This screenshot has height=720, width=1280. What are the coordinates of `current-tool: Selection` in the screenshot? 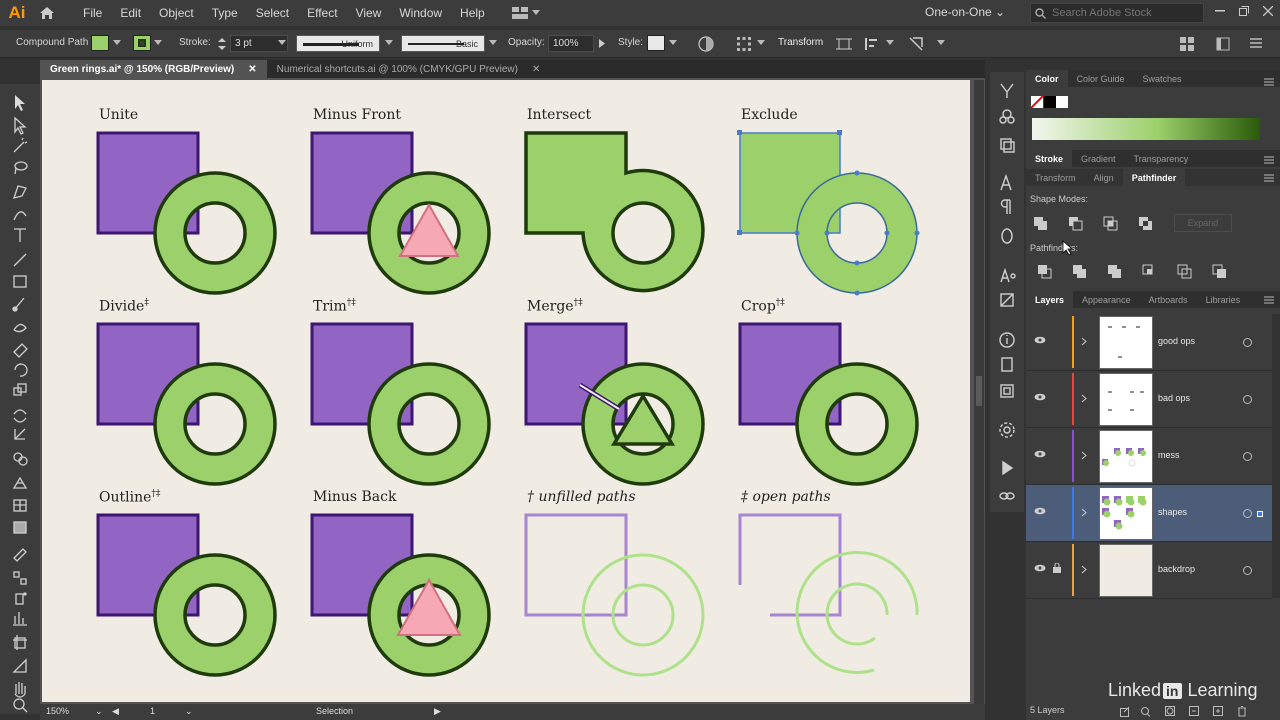 It's located at (334, 711).